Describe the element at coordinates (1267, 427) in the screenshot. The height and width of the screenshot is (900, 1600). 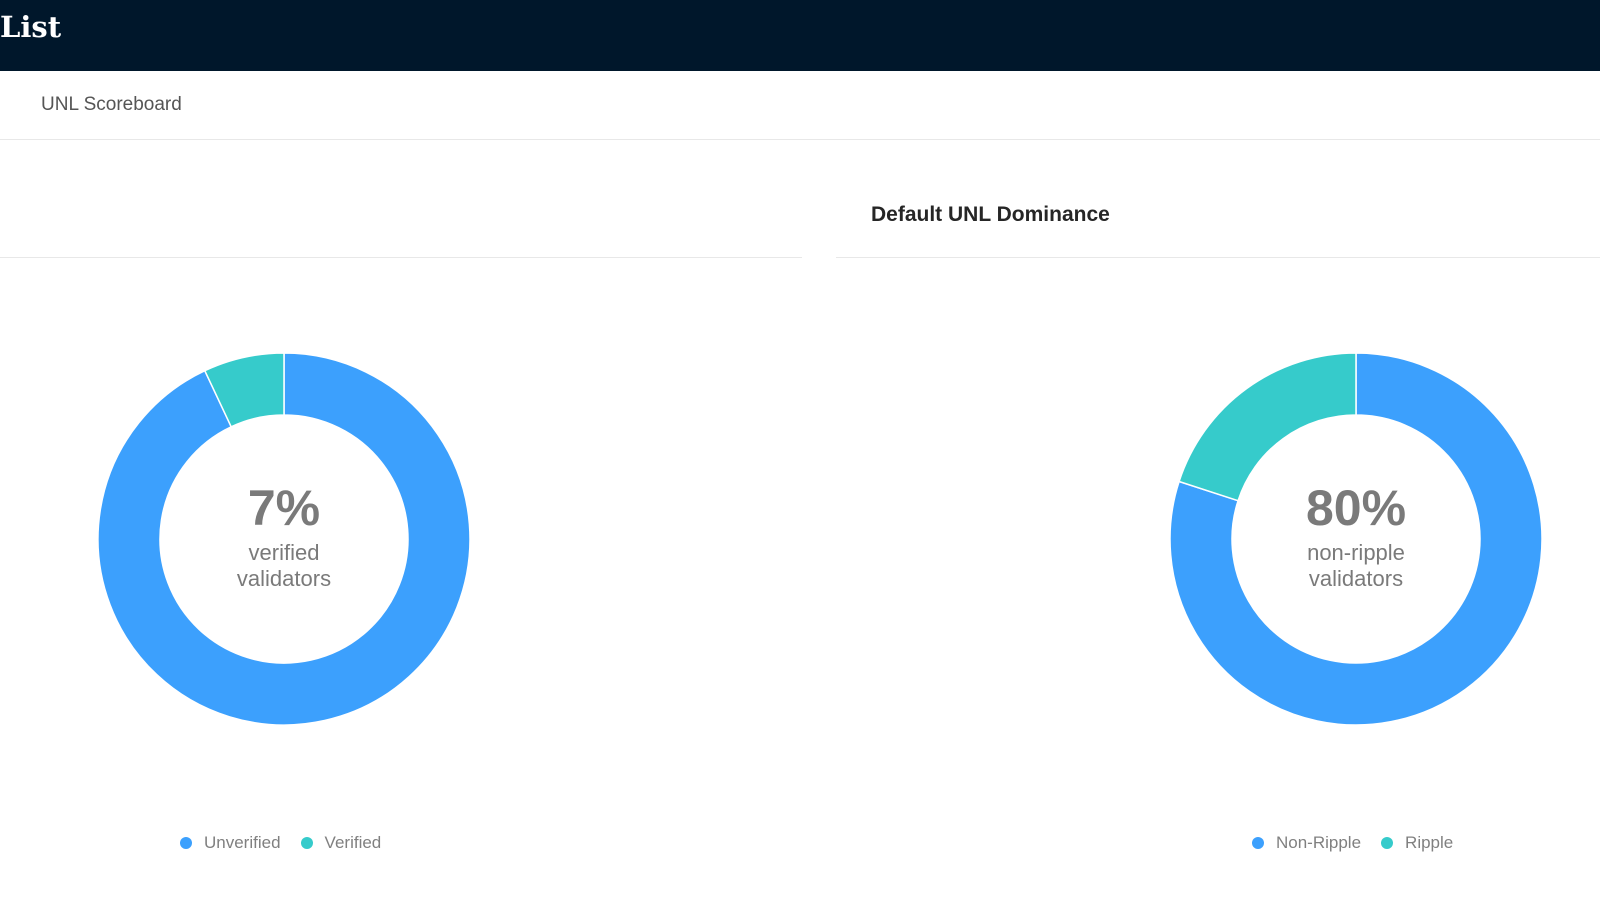
I see `donut-slice-ripple` at that location.